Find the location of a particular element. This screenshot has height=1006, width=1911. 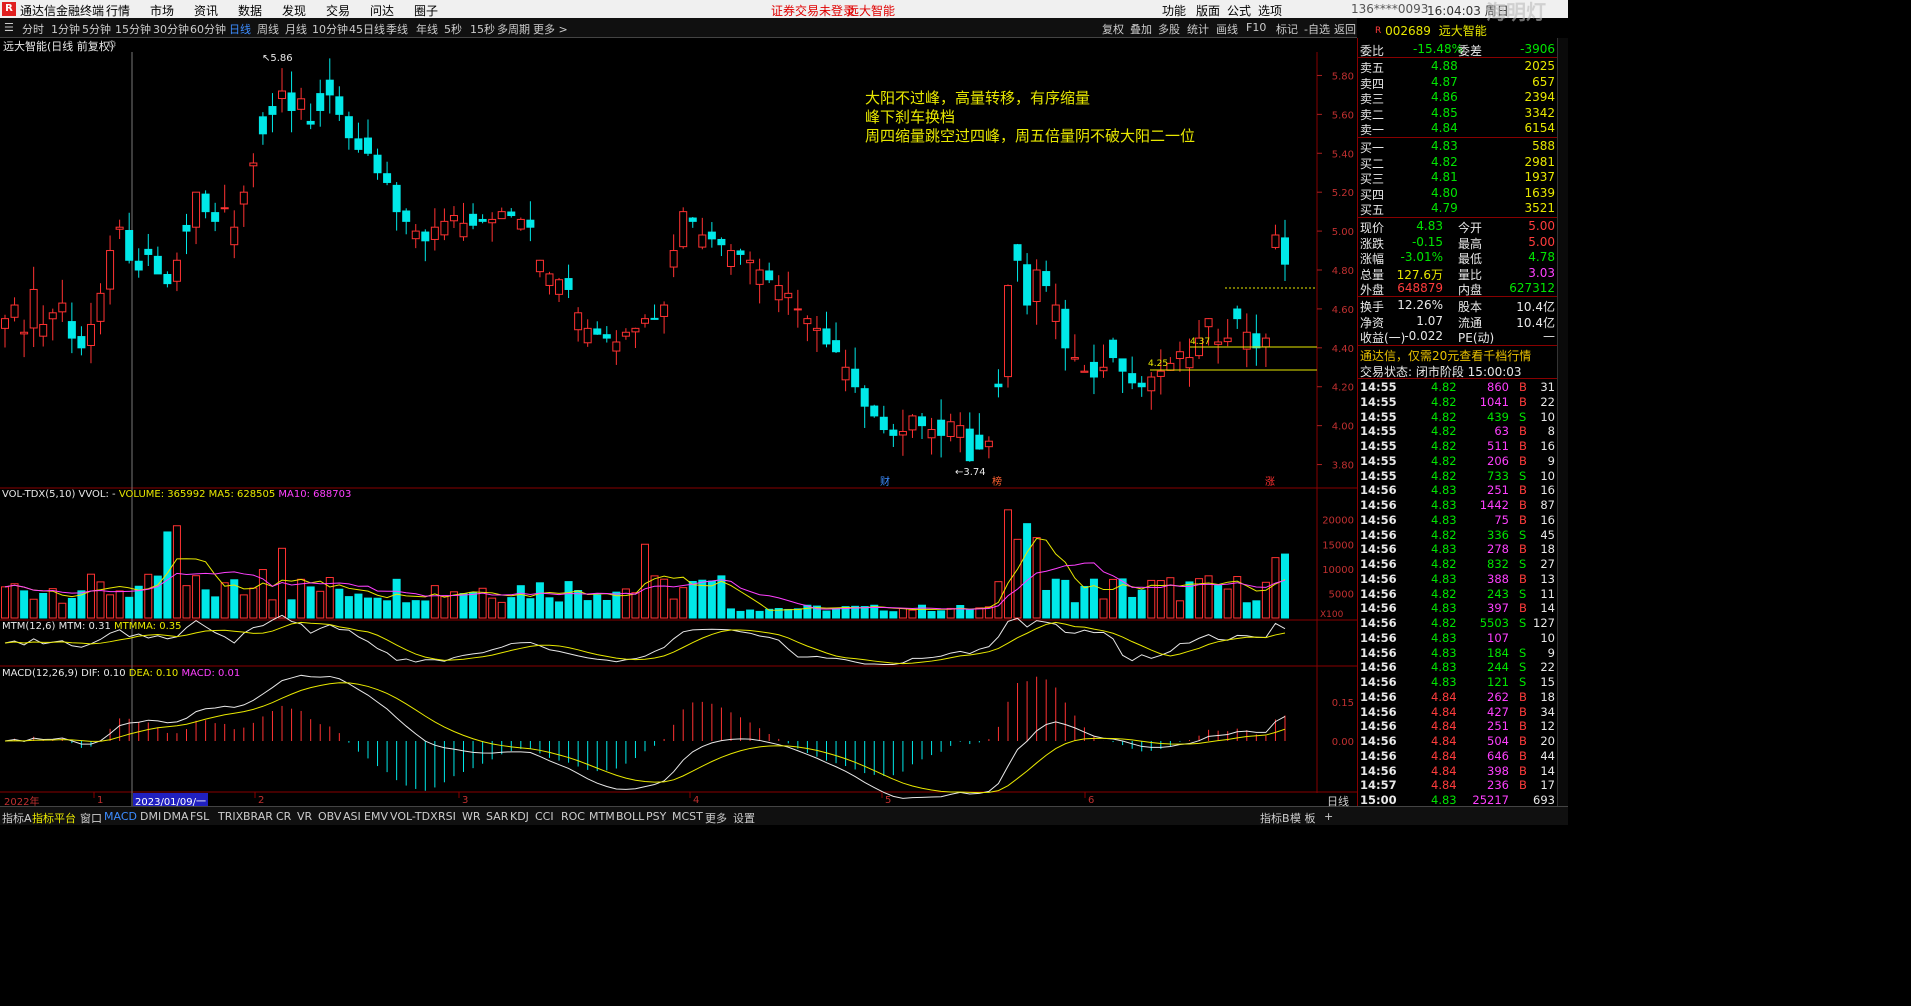

menu-gongneng: 功能 is located at coordinates (1174, 10).